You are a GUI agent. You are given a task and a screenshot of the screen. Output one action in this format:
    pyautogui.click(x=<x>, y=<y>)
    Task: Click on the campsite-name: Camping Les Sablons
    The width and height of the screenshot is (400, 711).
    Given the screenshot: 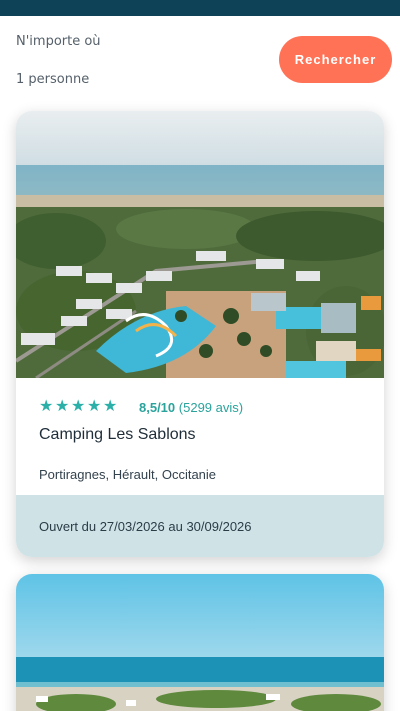 What is the action you would take?
    pyautogui.click(x=117, y=435)
    